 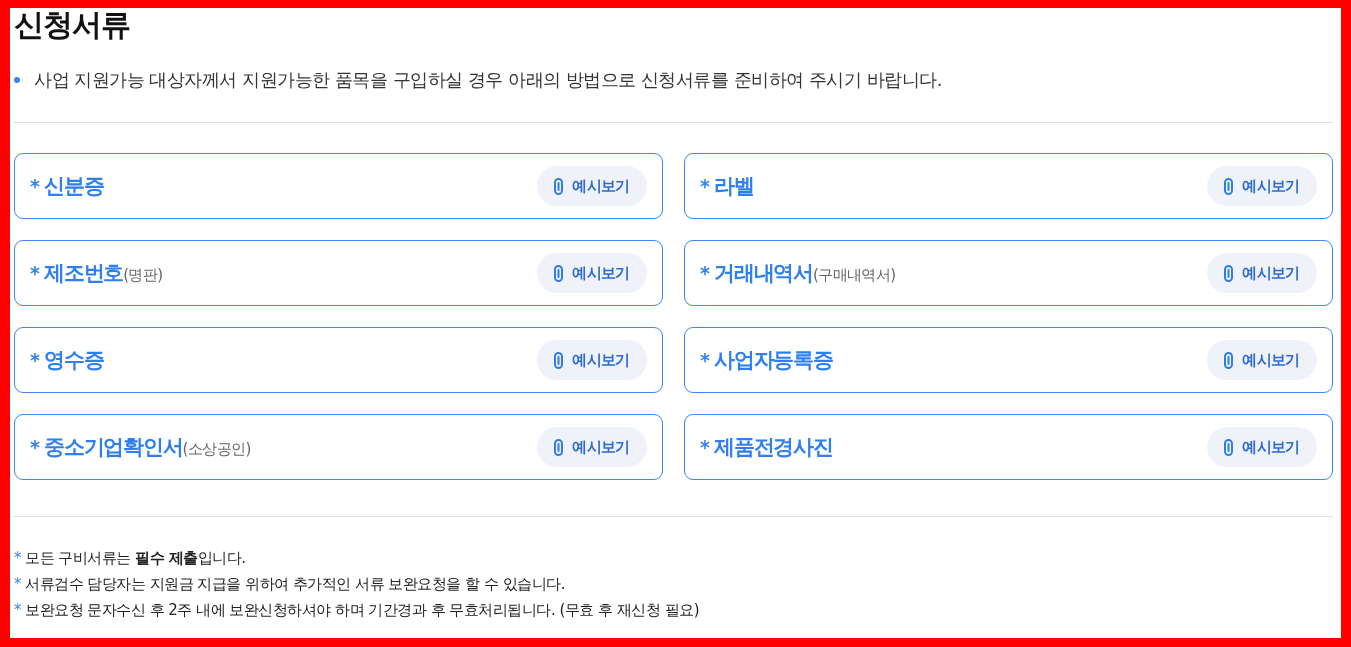 I want to click on section-title: 신청서류, so click(x=72, y=25).